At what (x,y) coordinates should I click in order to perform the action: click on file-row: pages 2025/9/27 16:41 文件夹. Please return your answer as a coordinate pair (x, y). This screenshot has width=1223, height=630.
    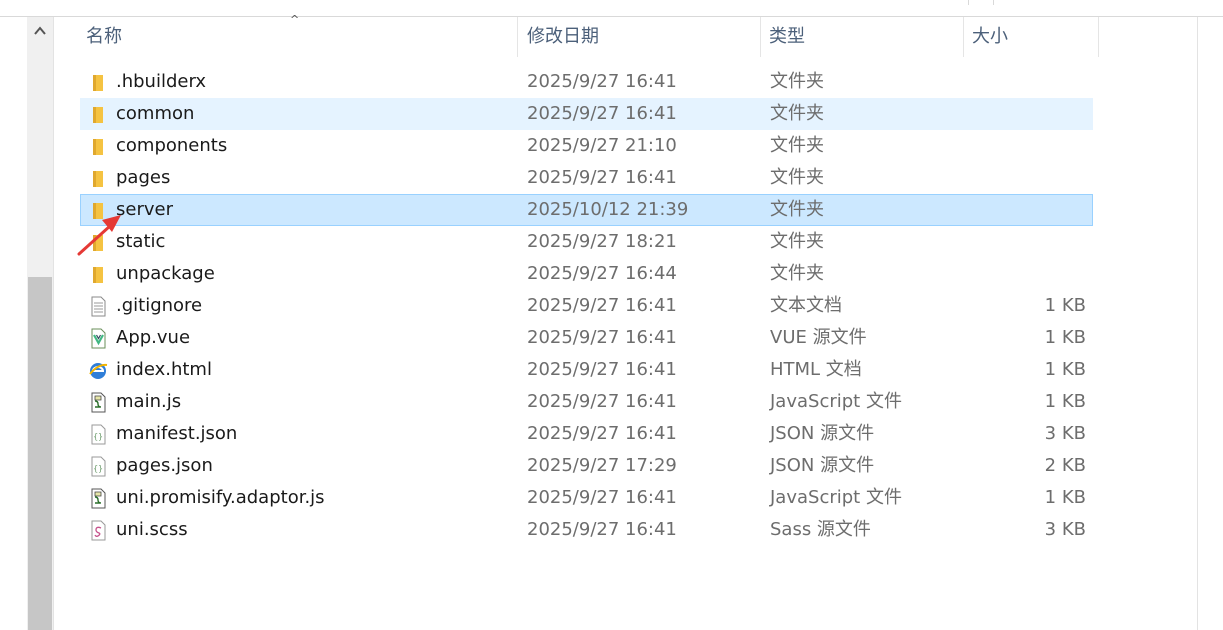
    Looking at the image, I should click on (586, 178).